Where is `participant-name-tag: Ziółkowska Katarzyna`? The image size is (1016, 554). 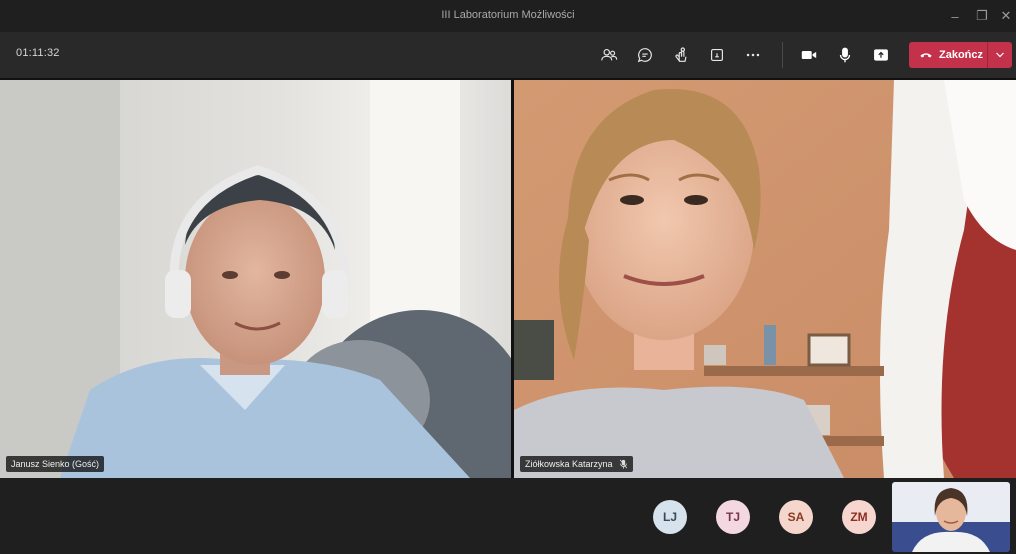
participant-name-tag: Ziółkowska Katarzyna is located at coordinates (576, 464).